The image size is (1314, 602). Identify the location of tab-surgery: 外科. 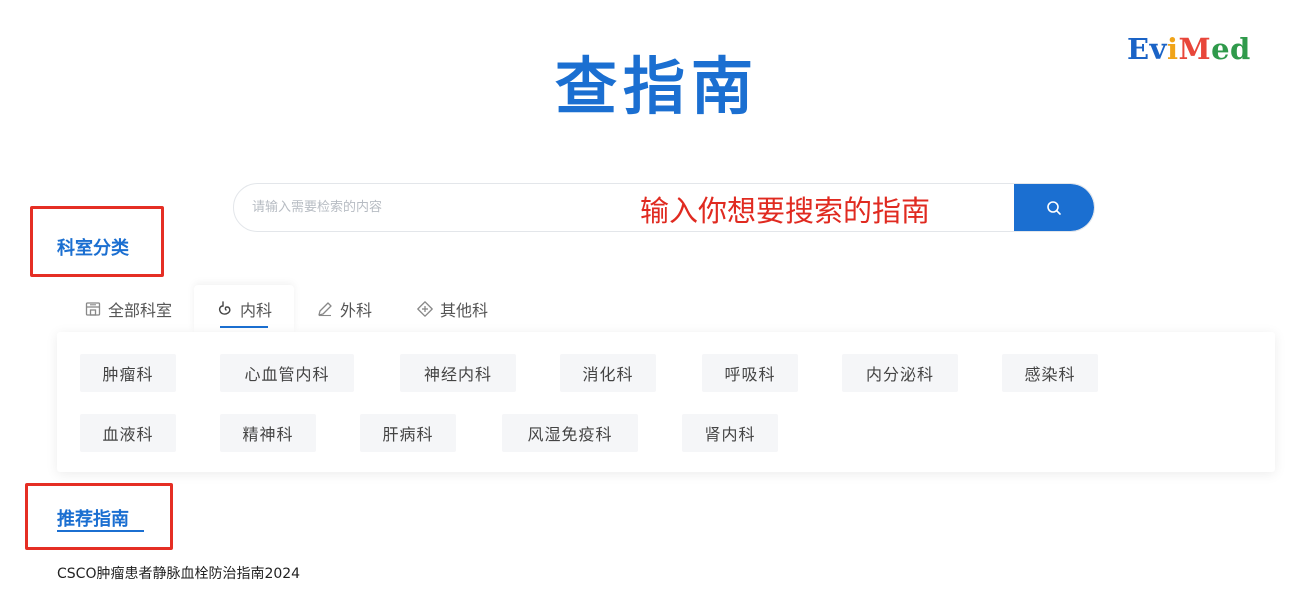
(344, 308).